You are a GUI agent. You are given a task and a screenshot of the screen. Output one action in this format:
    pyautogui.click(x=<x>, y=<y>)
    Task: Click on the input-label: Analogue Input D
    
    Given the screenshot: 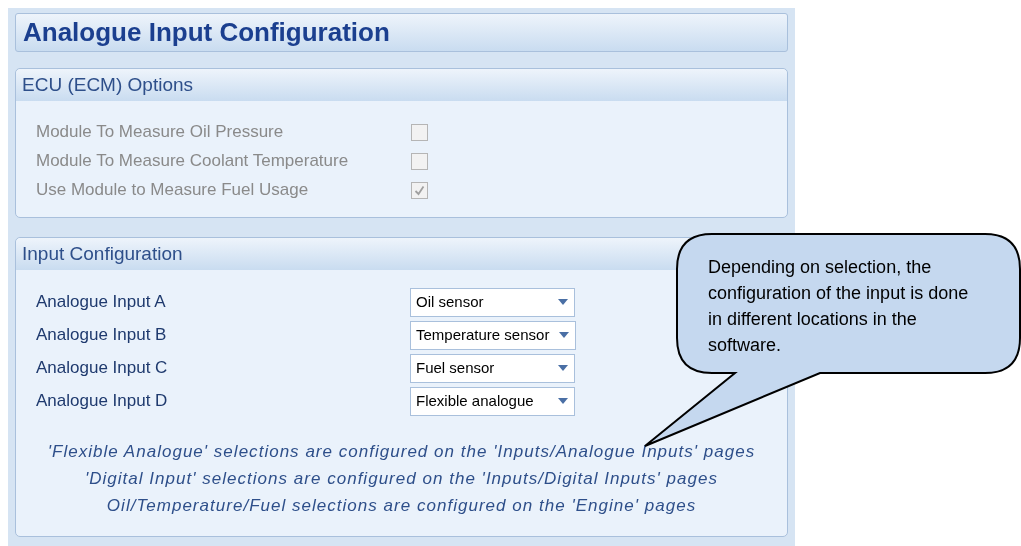 What is the action you would take?
    pyautogui.click(x=102, y=401)
    